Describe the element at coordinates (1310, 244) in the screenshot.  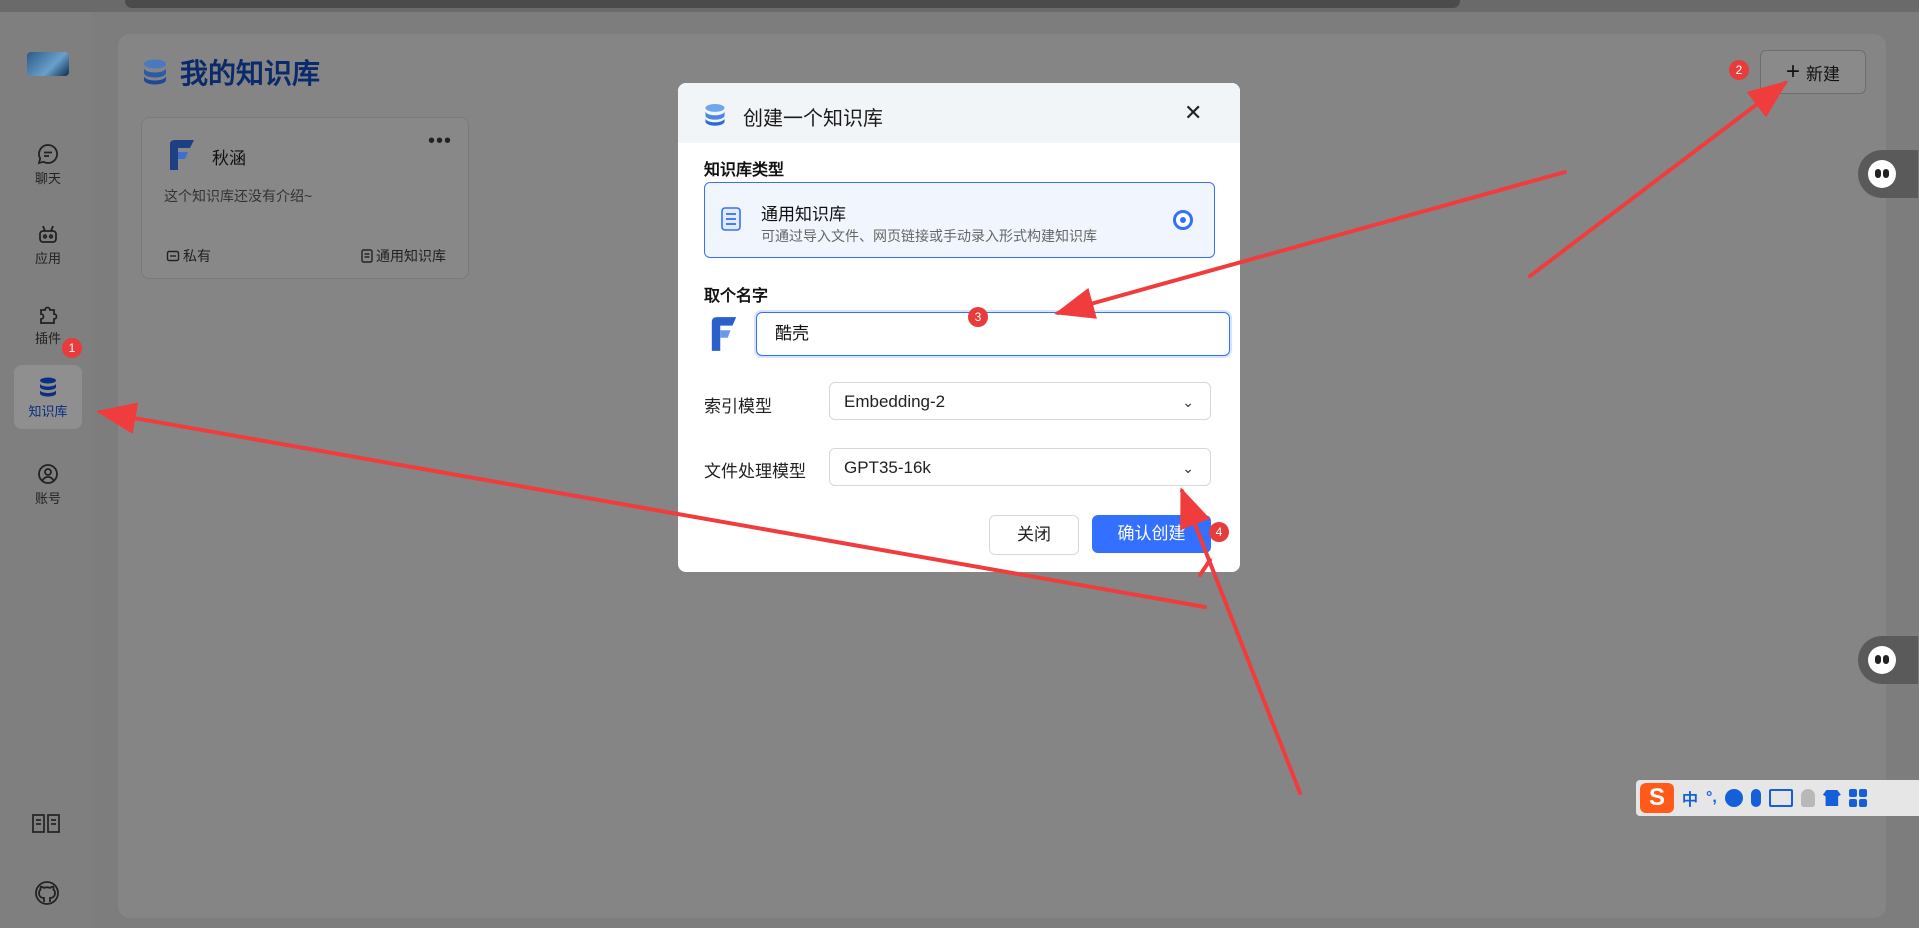
I see `arrow-to-name-input` at that location.